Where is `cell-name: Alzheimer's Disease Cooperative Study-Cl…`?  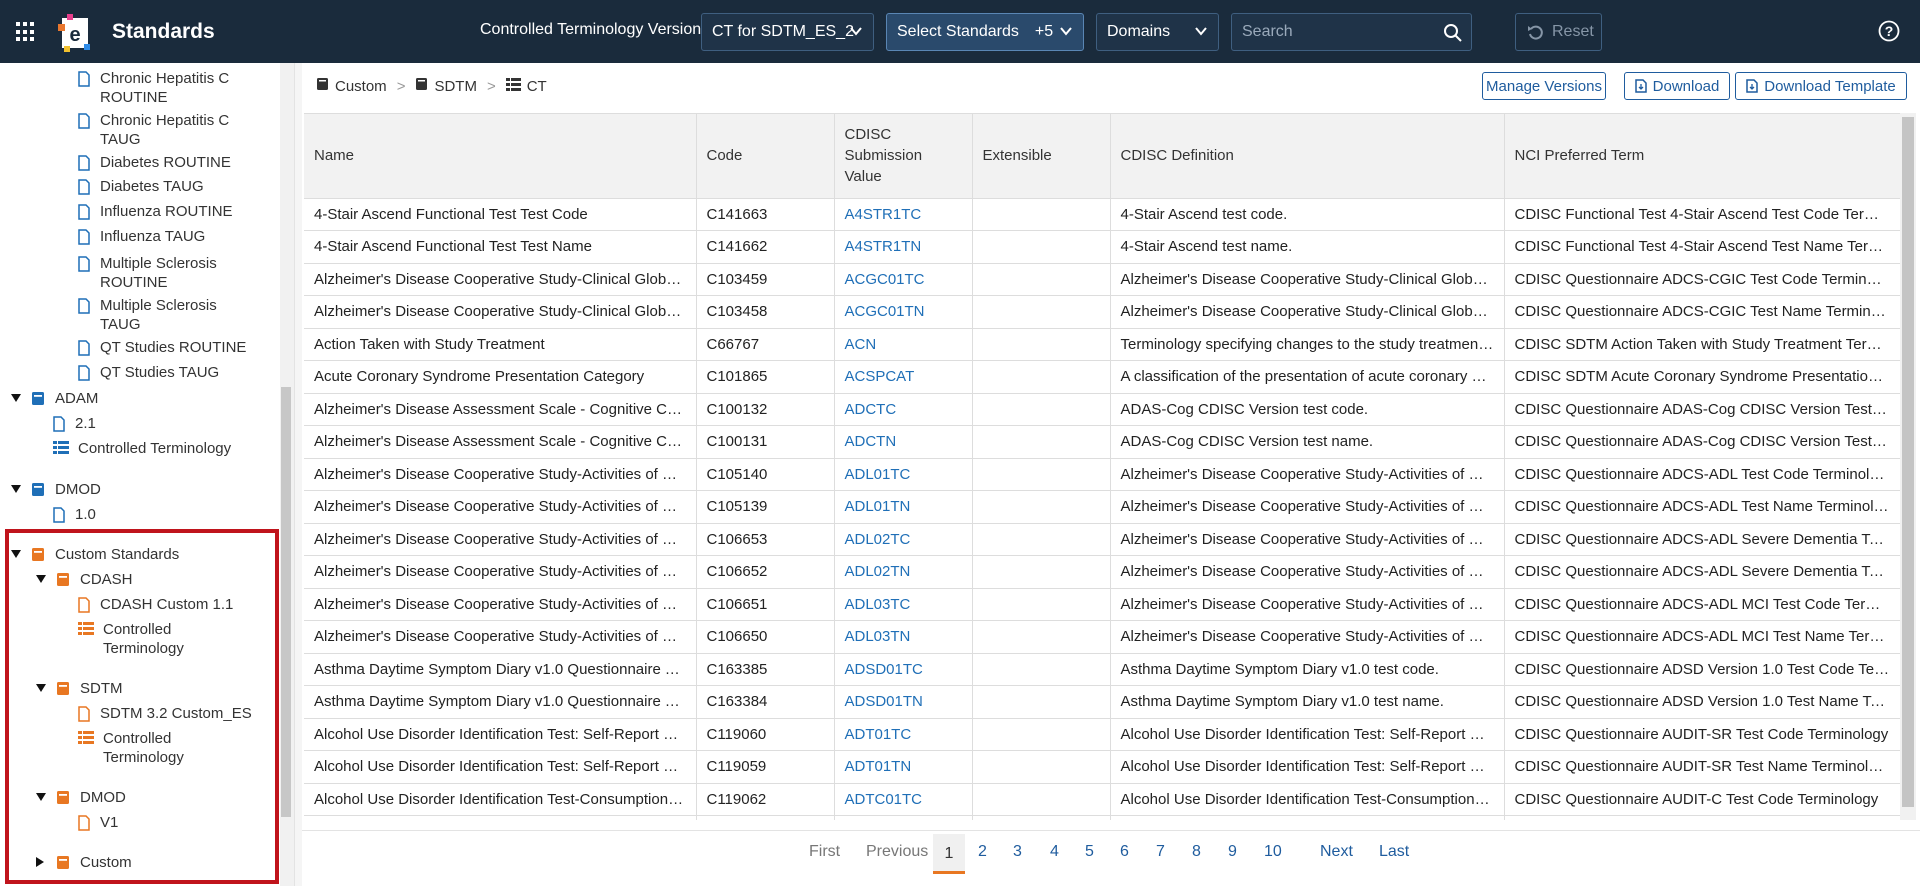
cell-name: Alzheimer's Disease Cooperative Study-Cl… is located at coordinates (500, 312).